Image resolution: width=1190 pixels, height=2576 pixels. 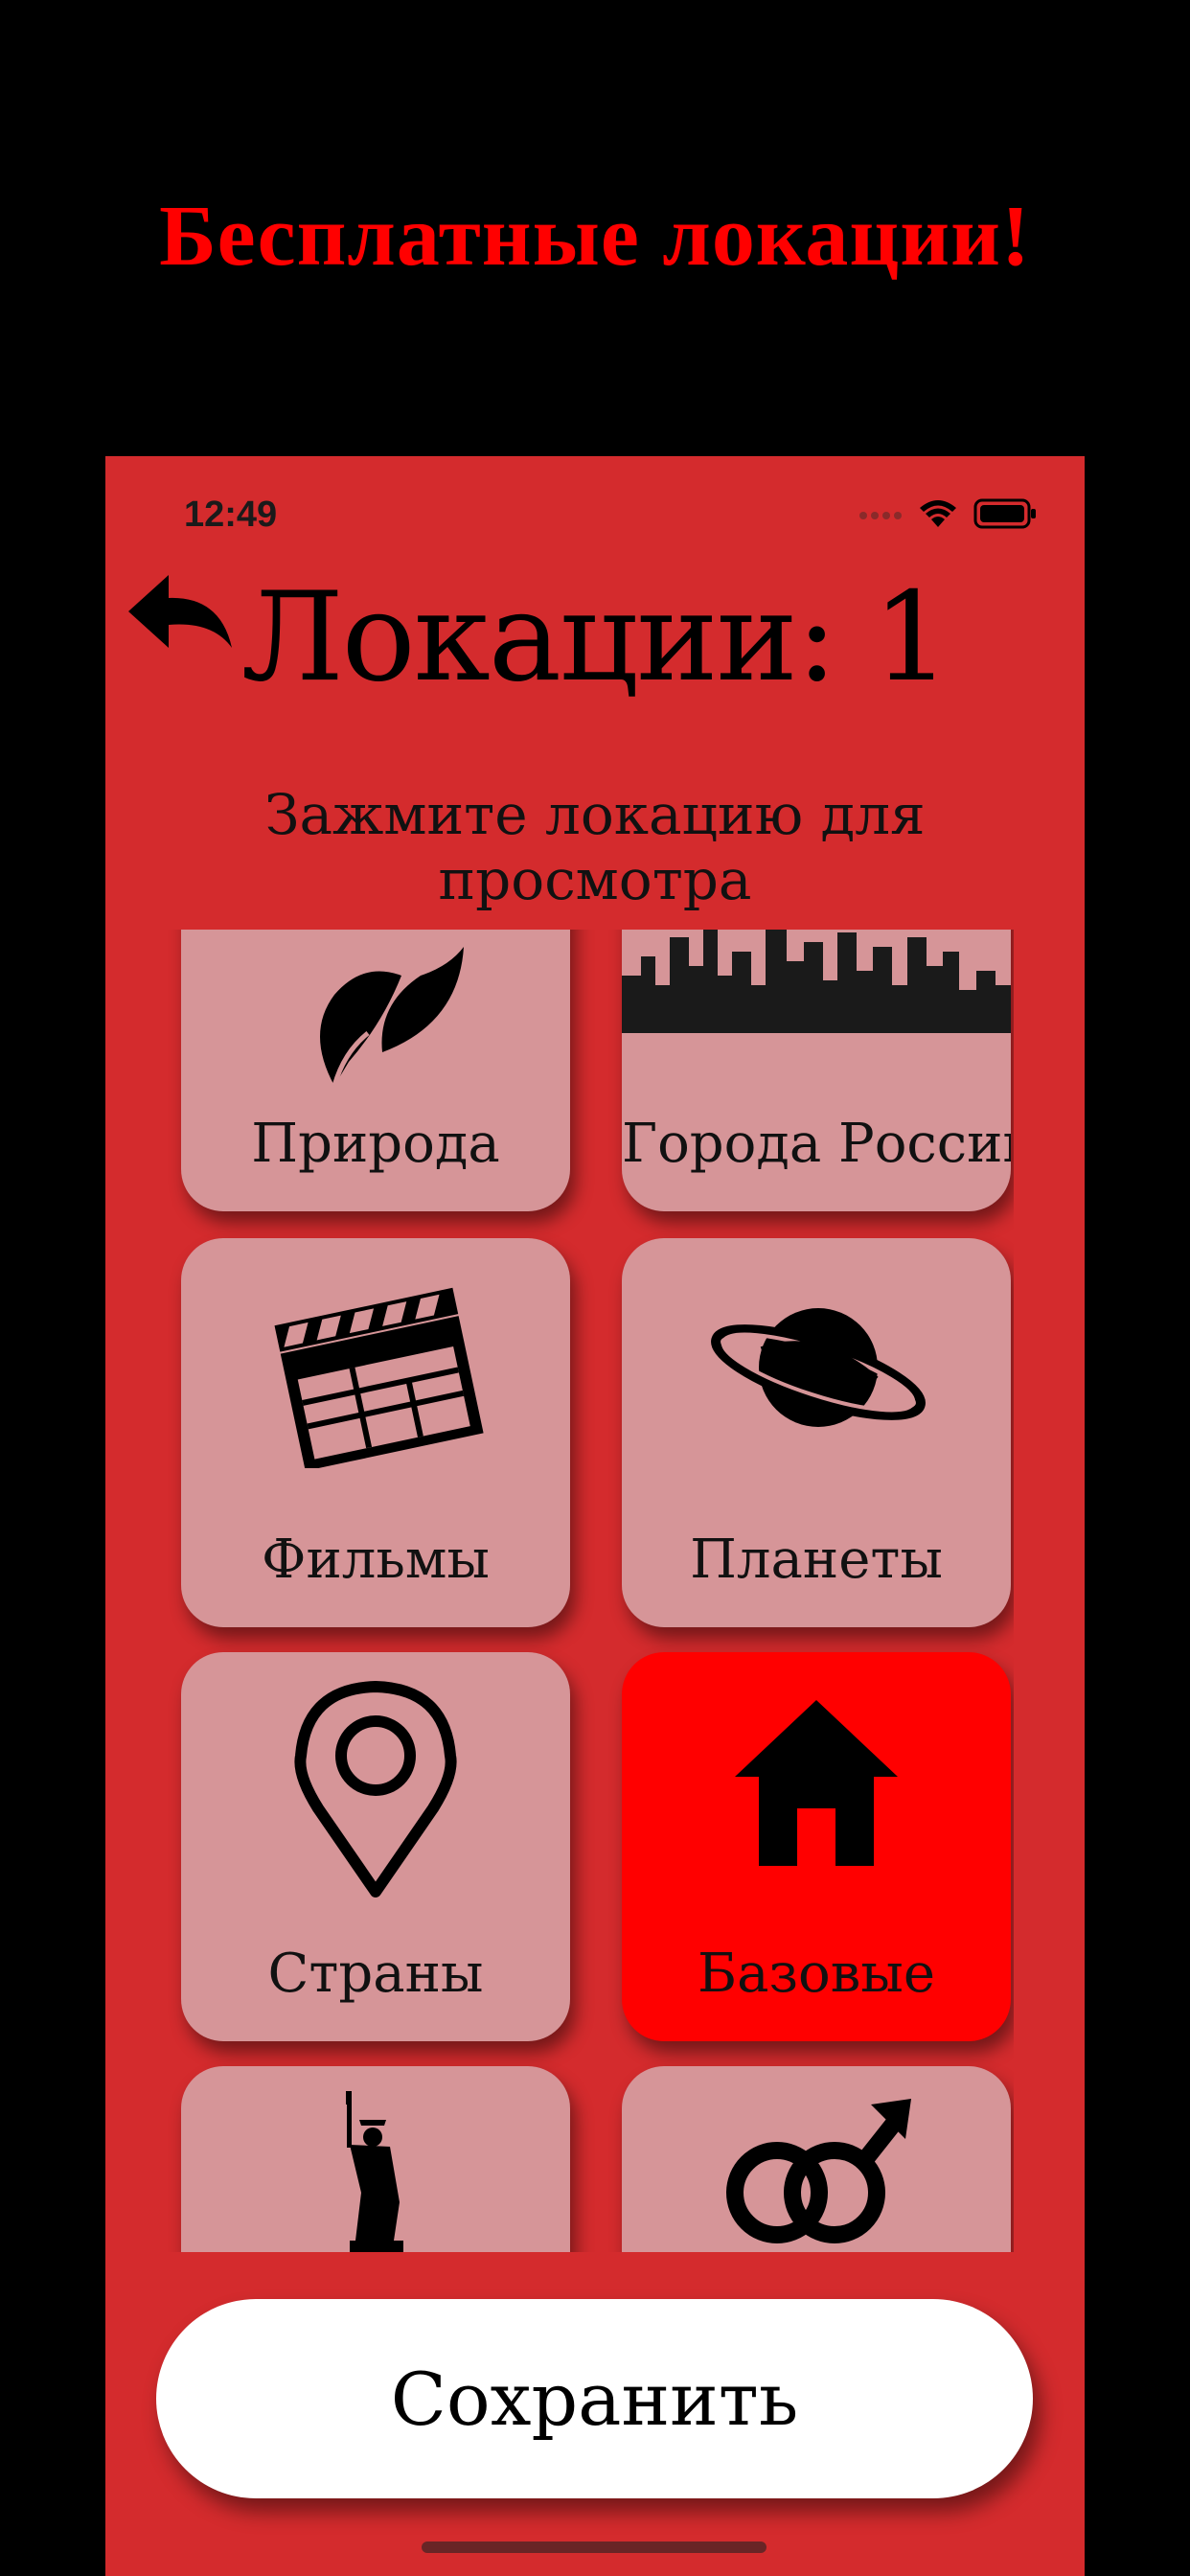 I want to click on wifi-icon, so click(x=938, y=513).